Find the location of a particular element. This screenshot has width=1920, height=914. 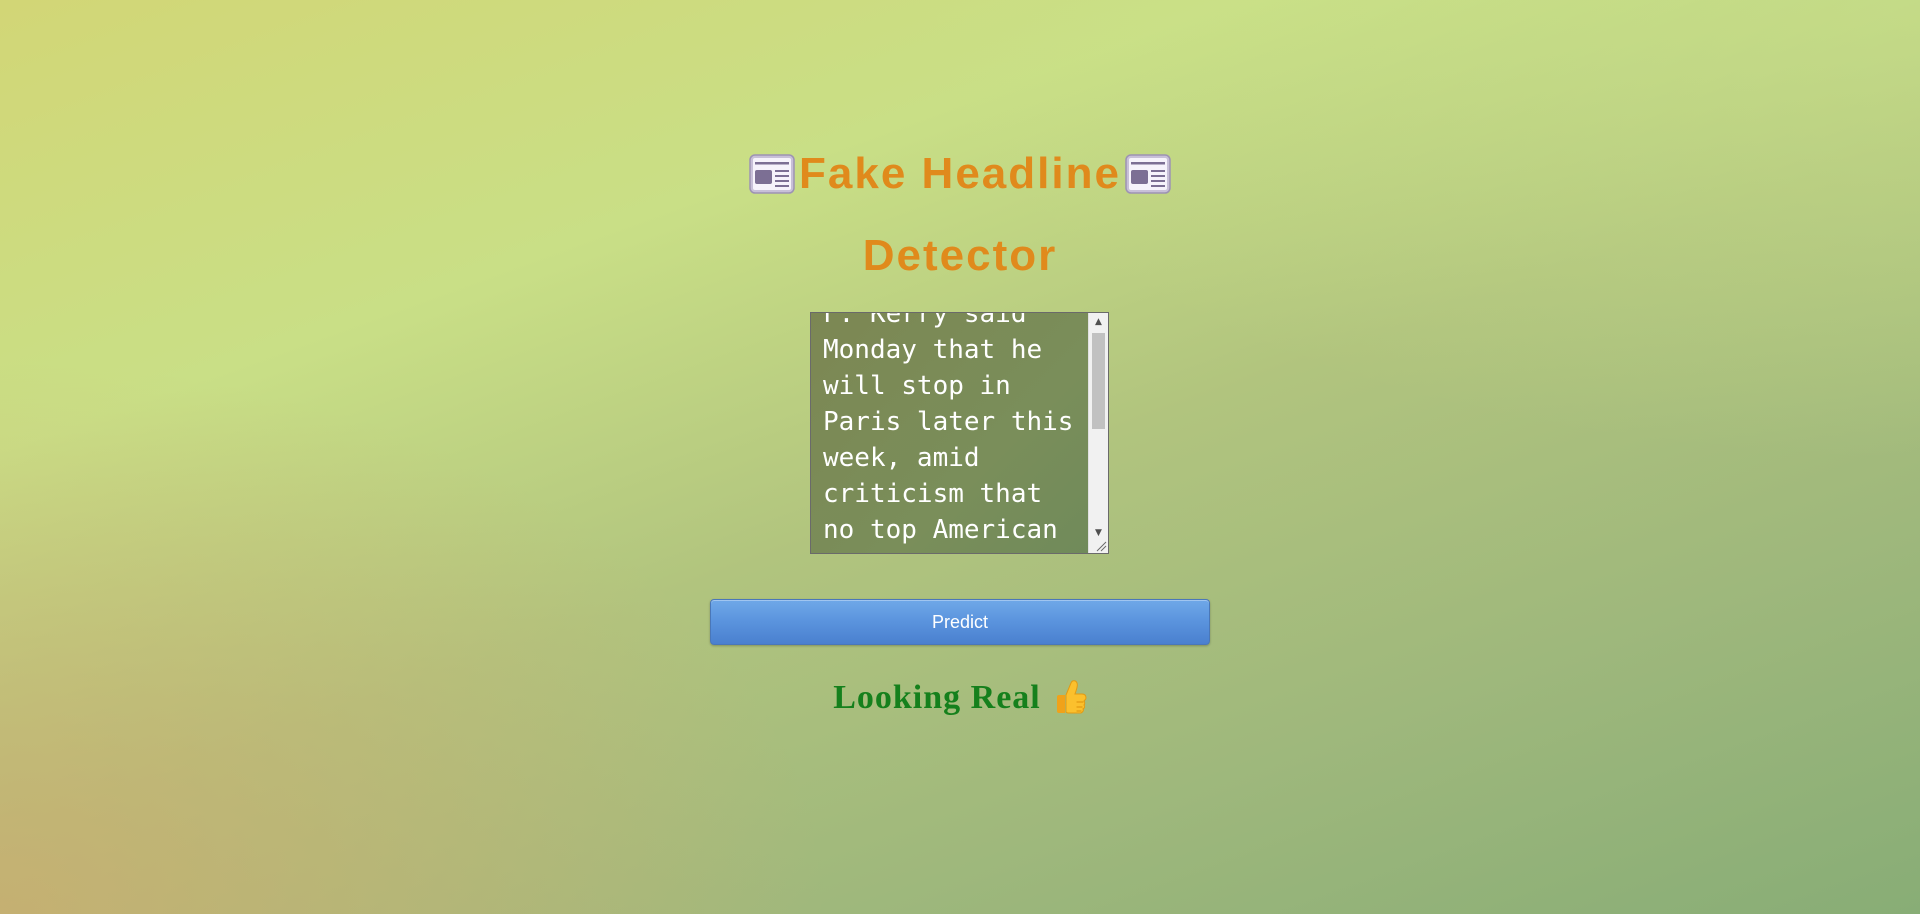

page-title: Fake Headline is located at coordinates (960, 174).